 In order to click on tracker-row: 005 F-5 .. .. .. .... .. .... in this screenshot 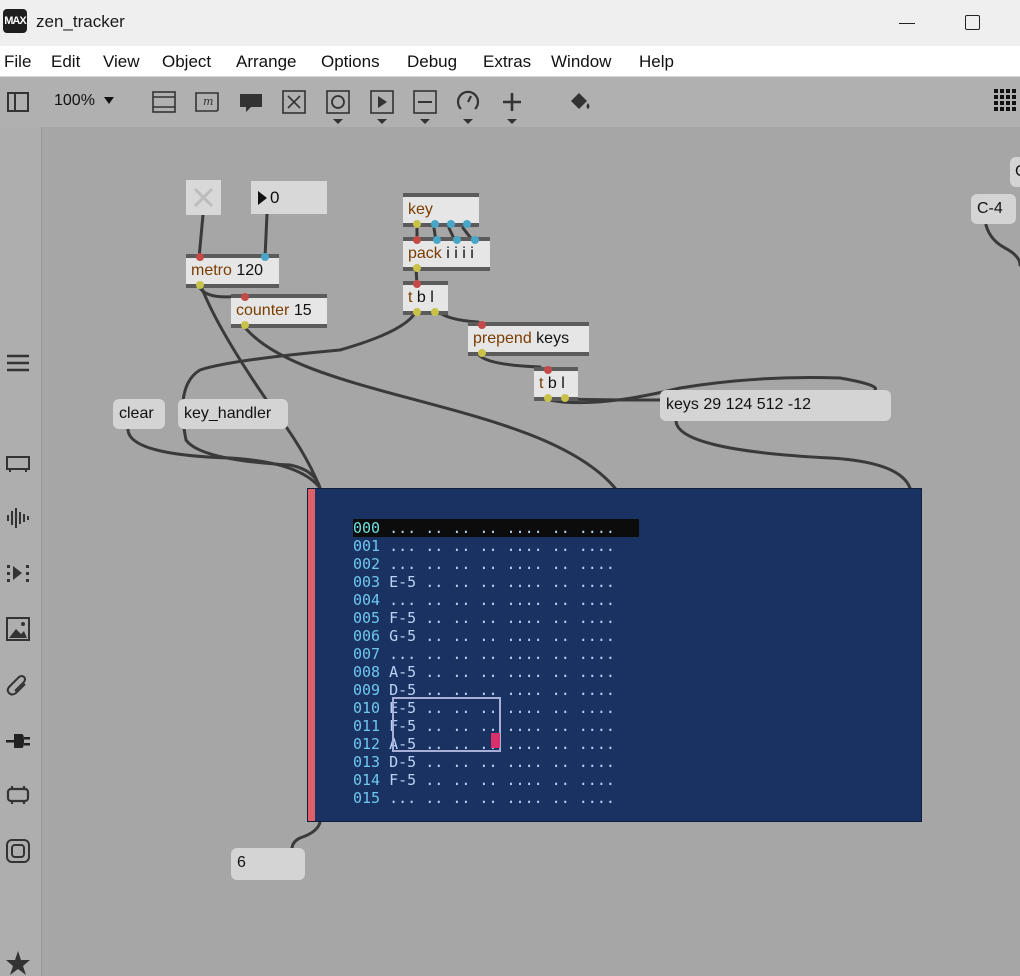, I will do `click(496, 618)`.